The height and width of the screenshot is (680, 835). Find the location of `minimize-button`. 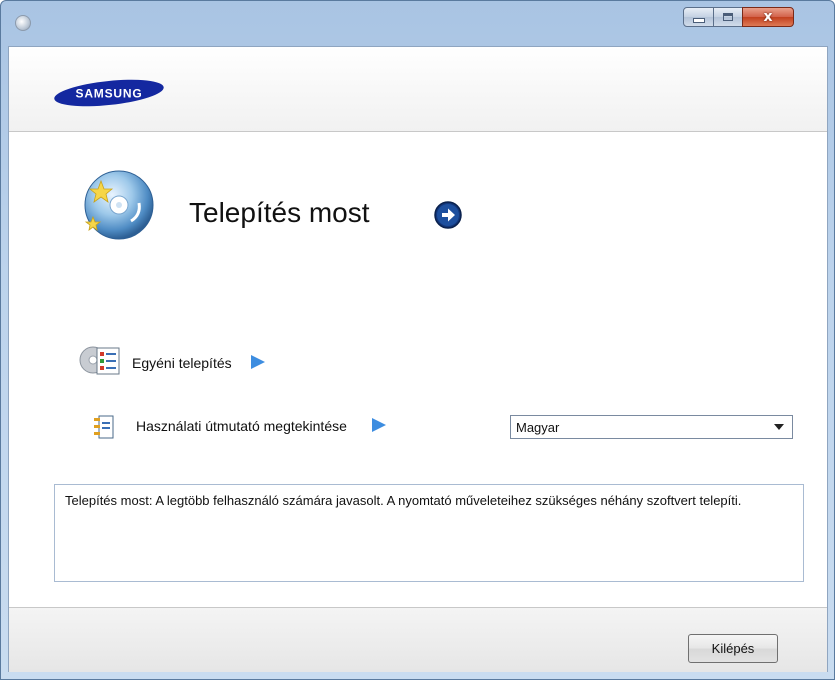

minimize-button is located at coordinates (698, 17).